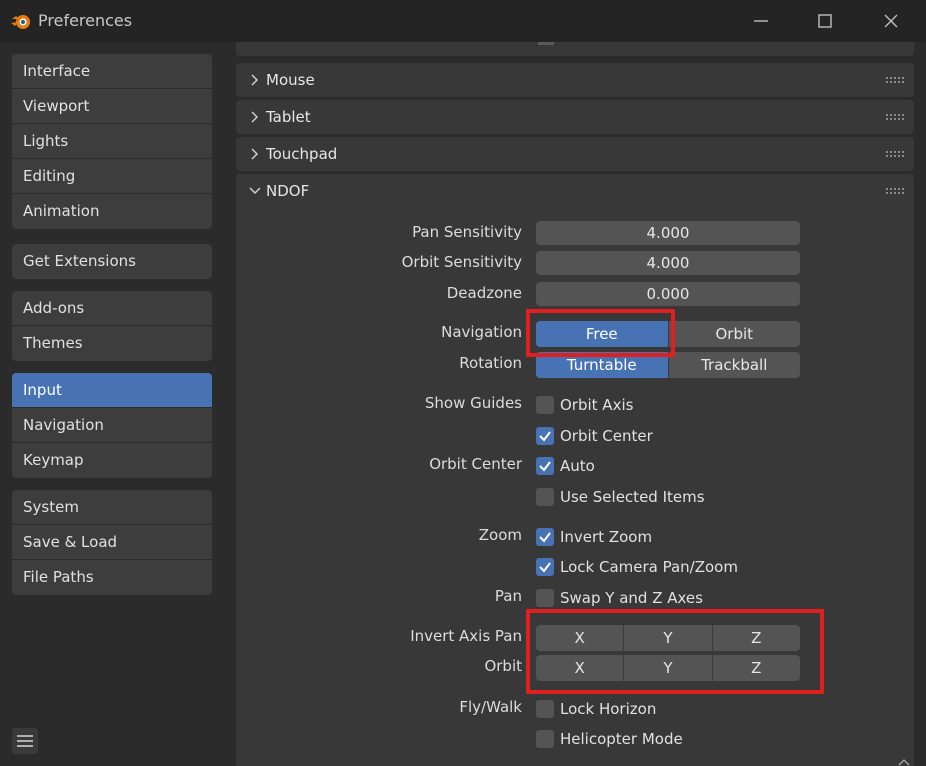 Image resolution: width=926 pixels, height=766 pixels. What do you see at coordinates (668, 294) in the screenshot?
I see `deadzone-field: 0.000` at bounding box center [668, 294].